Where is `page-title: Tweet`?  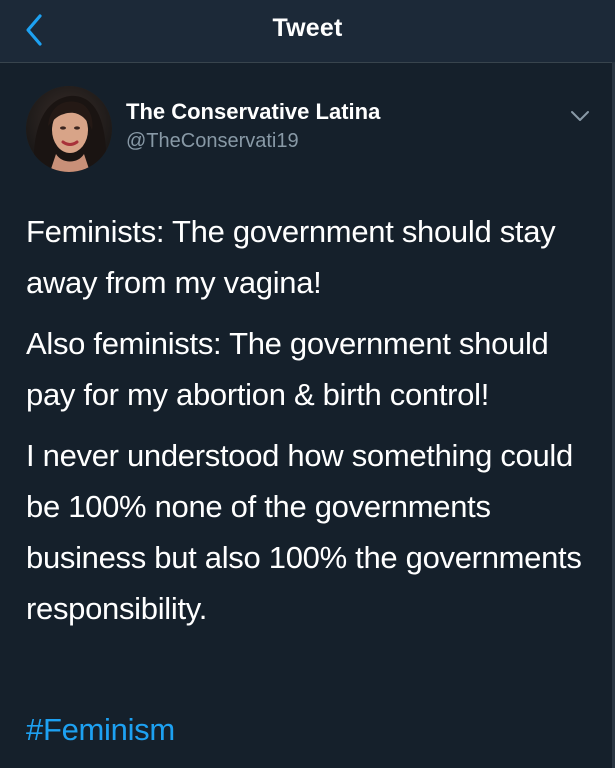 page-title: Tweet is located at coordinates (307, 28).